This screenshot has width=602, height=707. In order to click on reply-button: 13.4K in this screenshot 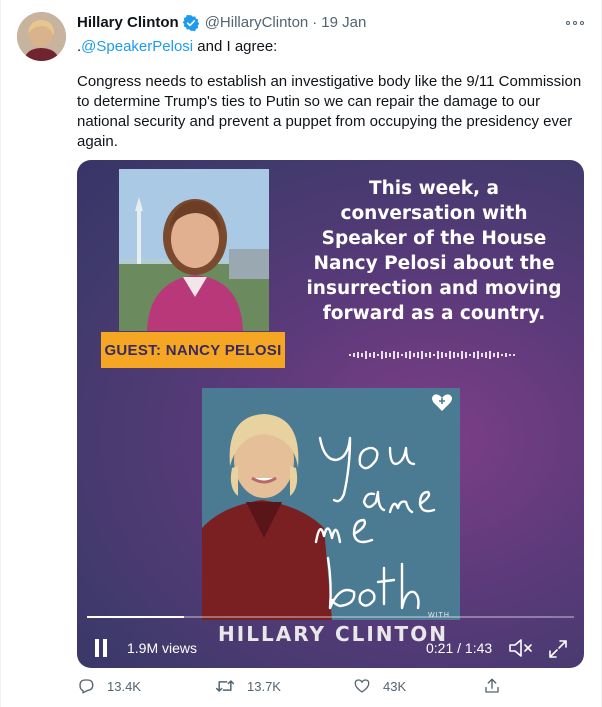, I will do `click(109, 686)`.